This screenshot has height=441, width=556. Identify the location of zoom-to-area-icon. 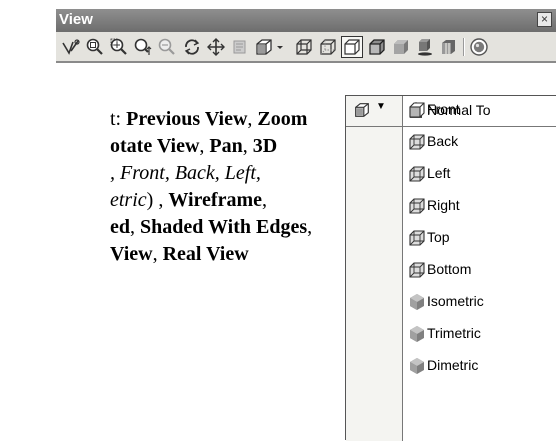
(118, 46).